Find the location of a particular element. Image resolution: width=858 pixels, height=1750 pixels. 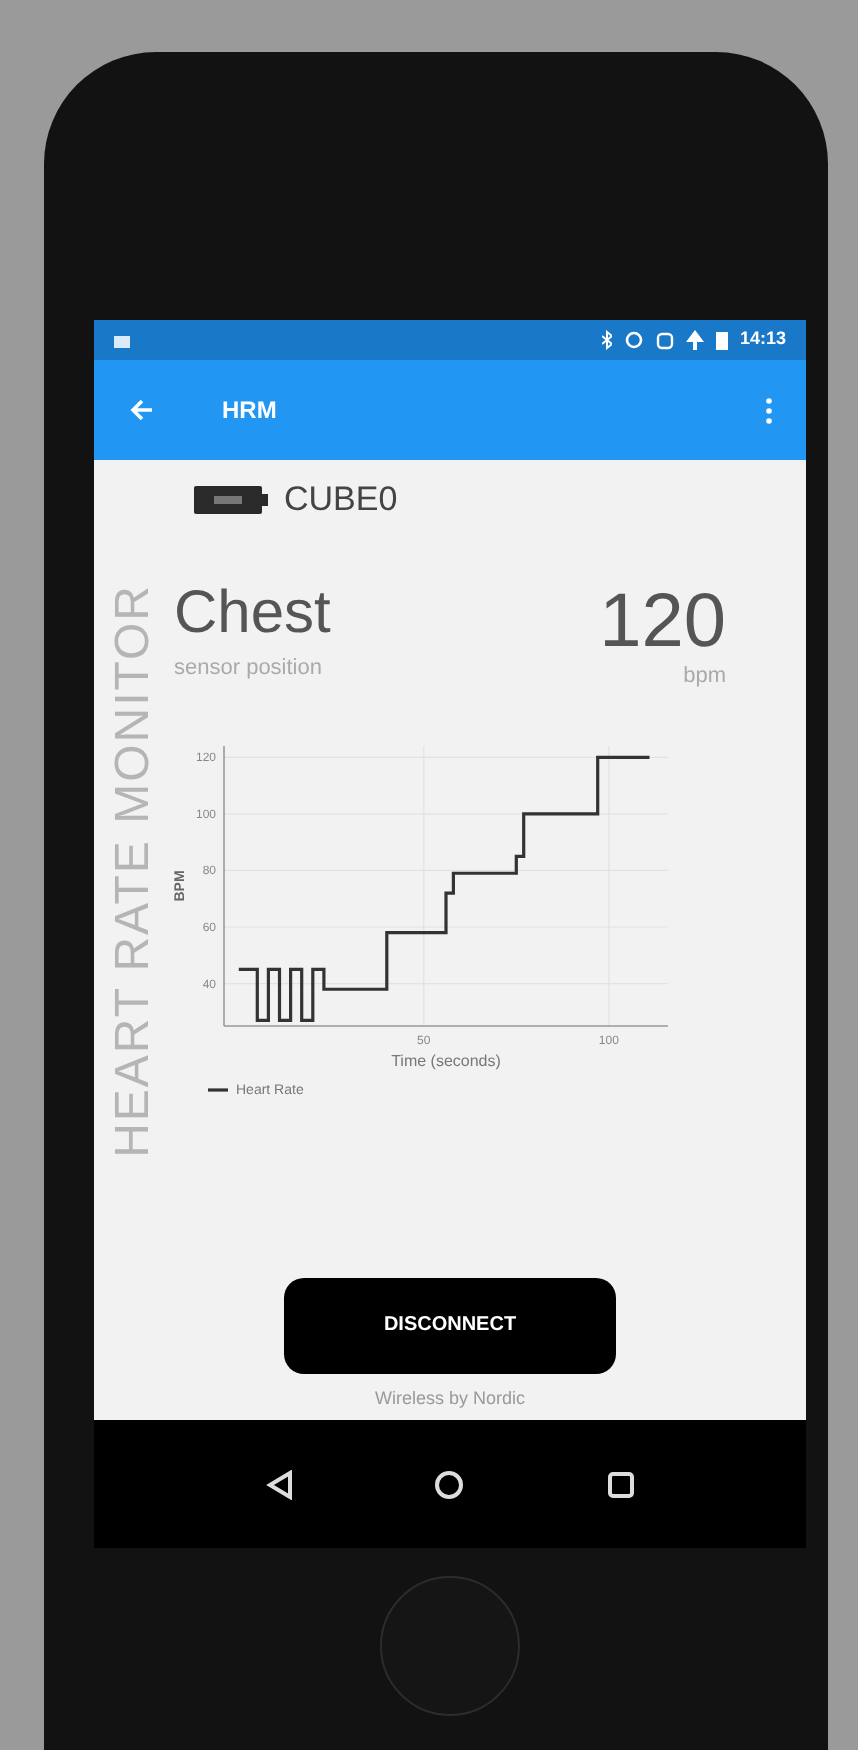

sensor-position-caption: sensor position is located at coordinates (249, 669).